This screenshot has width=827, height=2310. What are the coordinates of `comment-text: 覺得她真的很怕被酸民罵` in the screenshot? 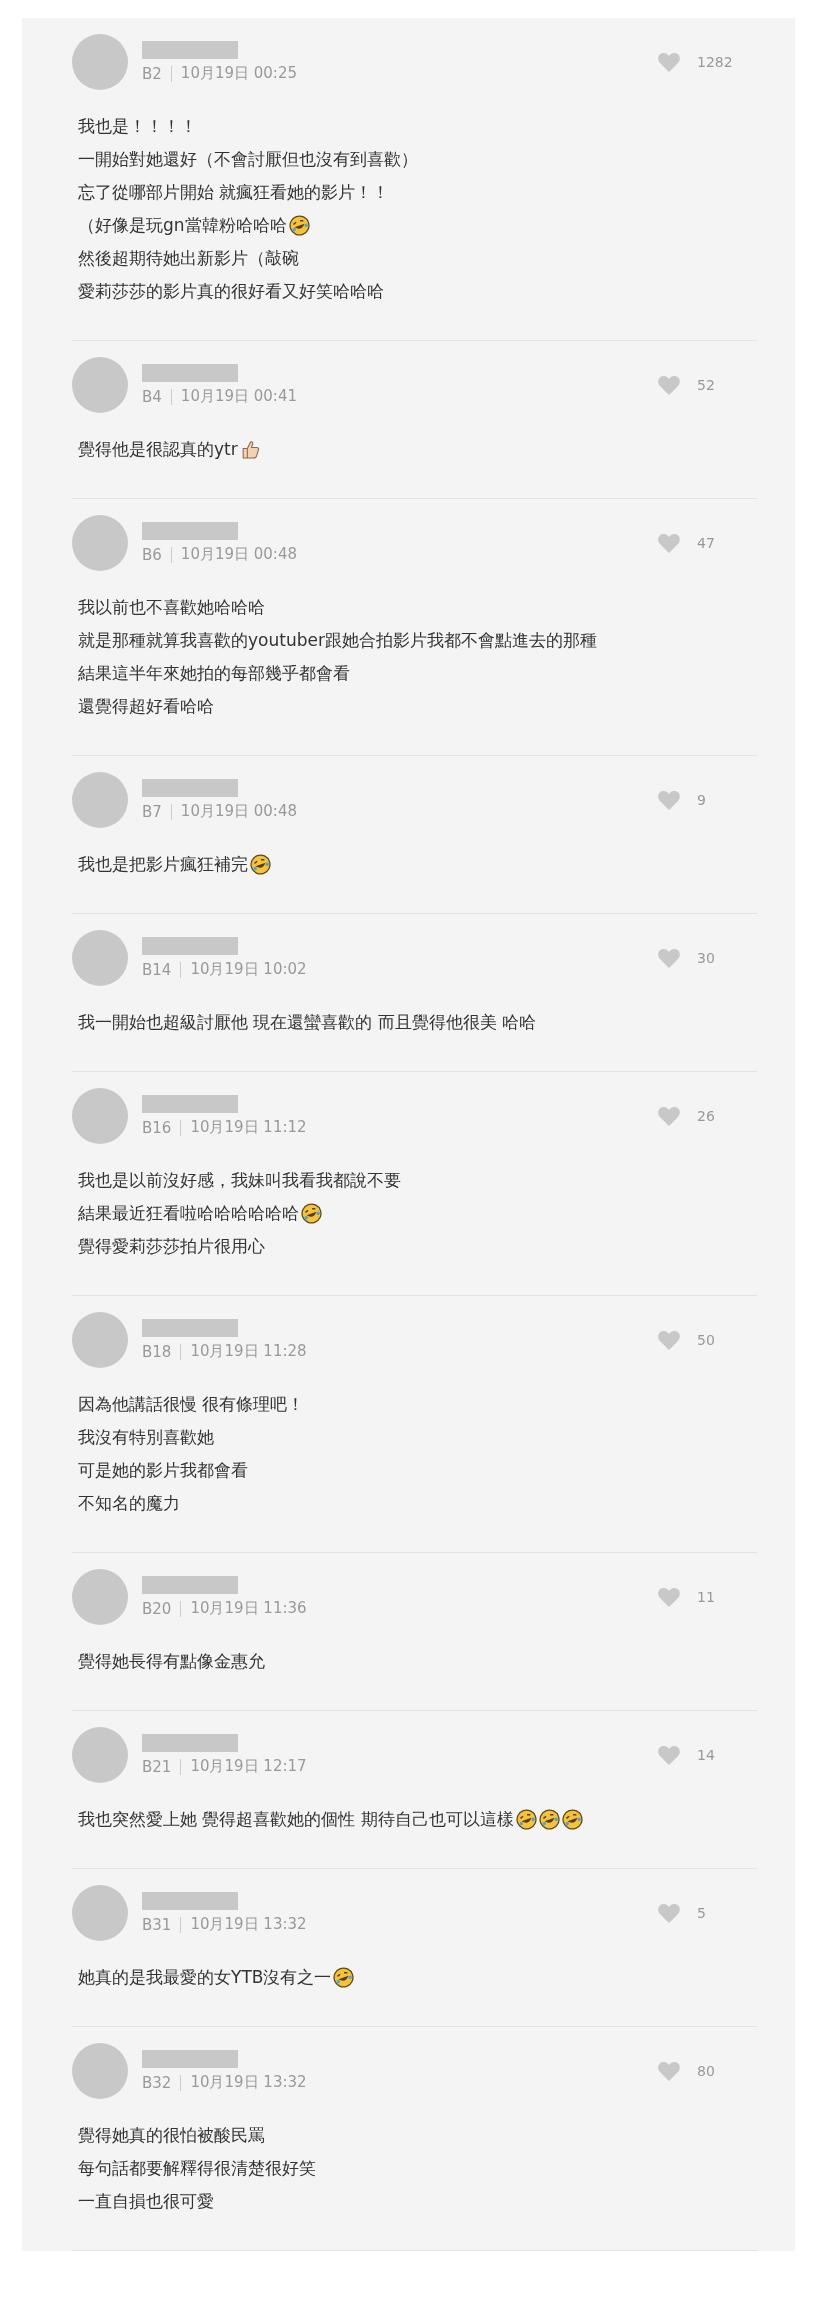 It's located at (171, 2135).